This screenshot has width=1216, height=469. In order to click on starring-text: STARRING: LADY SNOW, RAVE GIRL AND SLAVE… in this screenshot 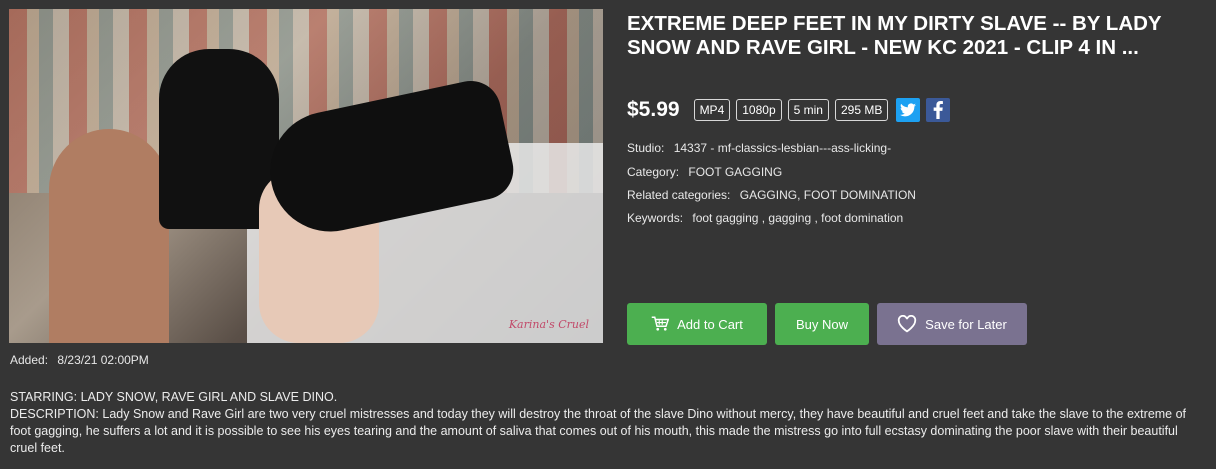, I will do `click(174, 397)`.